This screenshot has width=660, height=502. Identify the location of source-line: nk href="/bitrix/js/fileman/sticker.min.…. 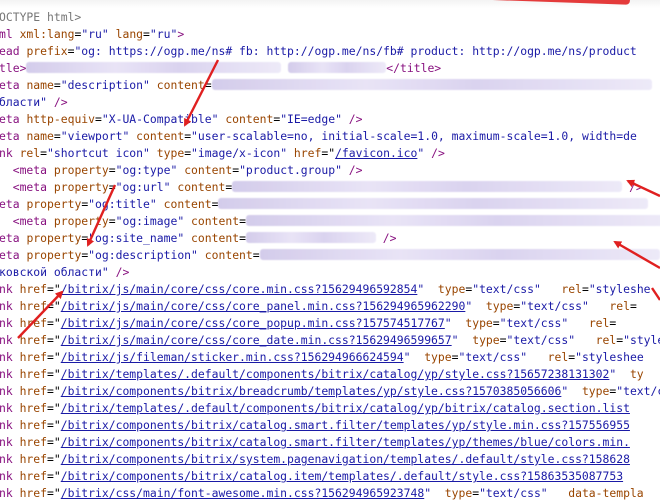
(330, 357).